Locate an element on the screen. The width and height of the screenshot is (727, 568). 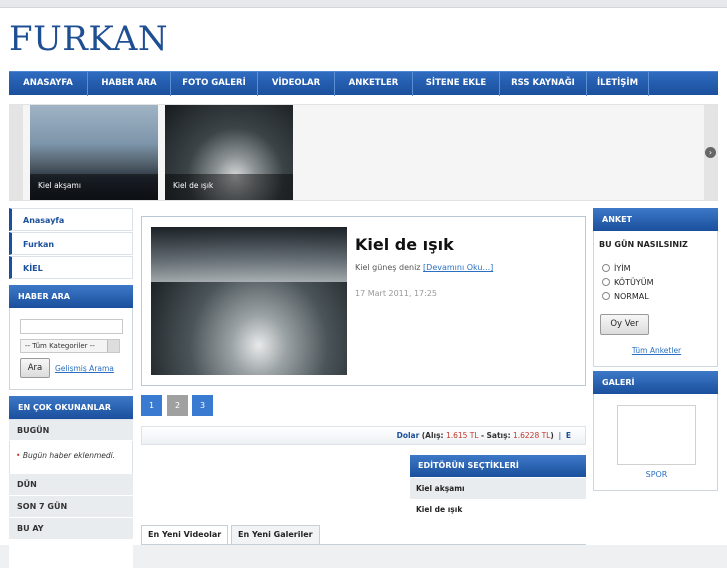
poll-question: BU GÜN NASILSINIZ is located at coordinates (643, 244).